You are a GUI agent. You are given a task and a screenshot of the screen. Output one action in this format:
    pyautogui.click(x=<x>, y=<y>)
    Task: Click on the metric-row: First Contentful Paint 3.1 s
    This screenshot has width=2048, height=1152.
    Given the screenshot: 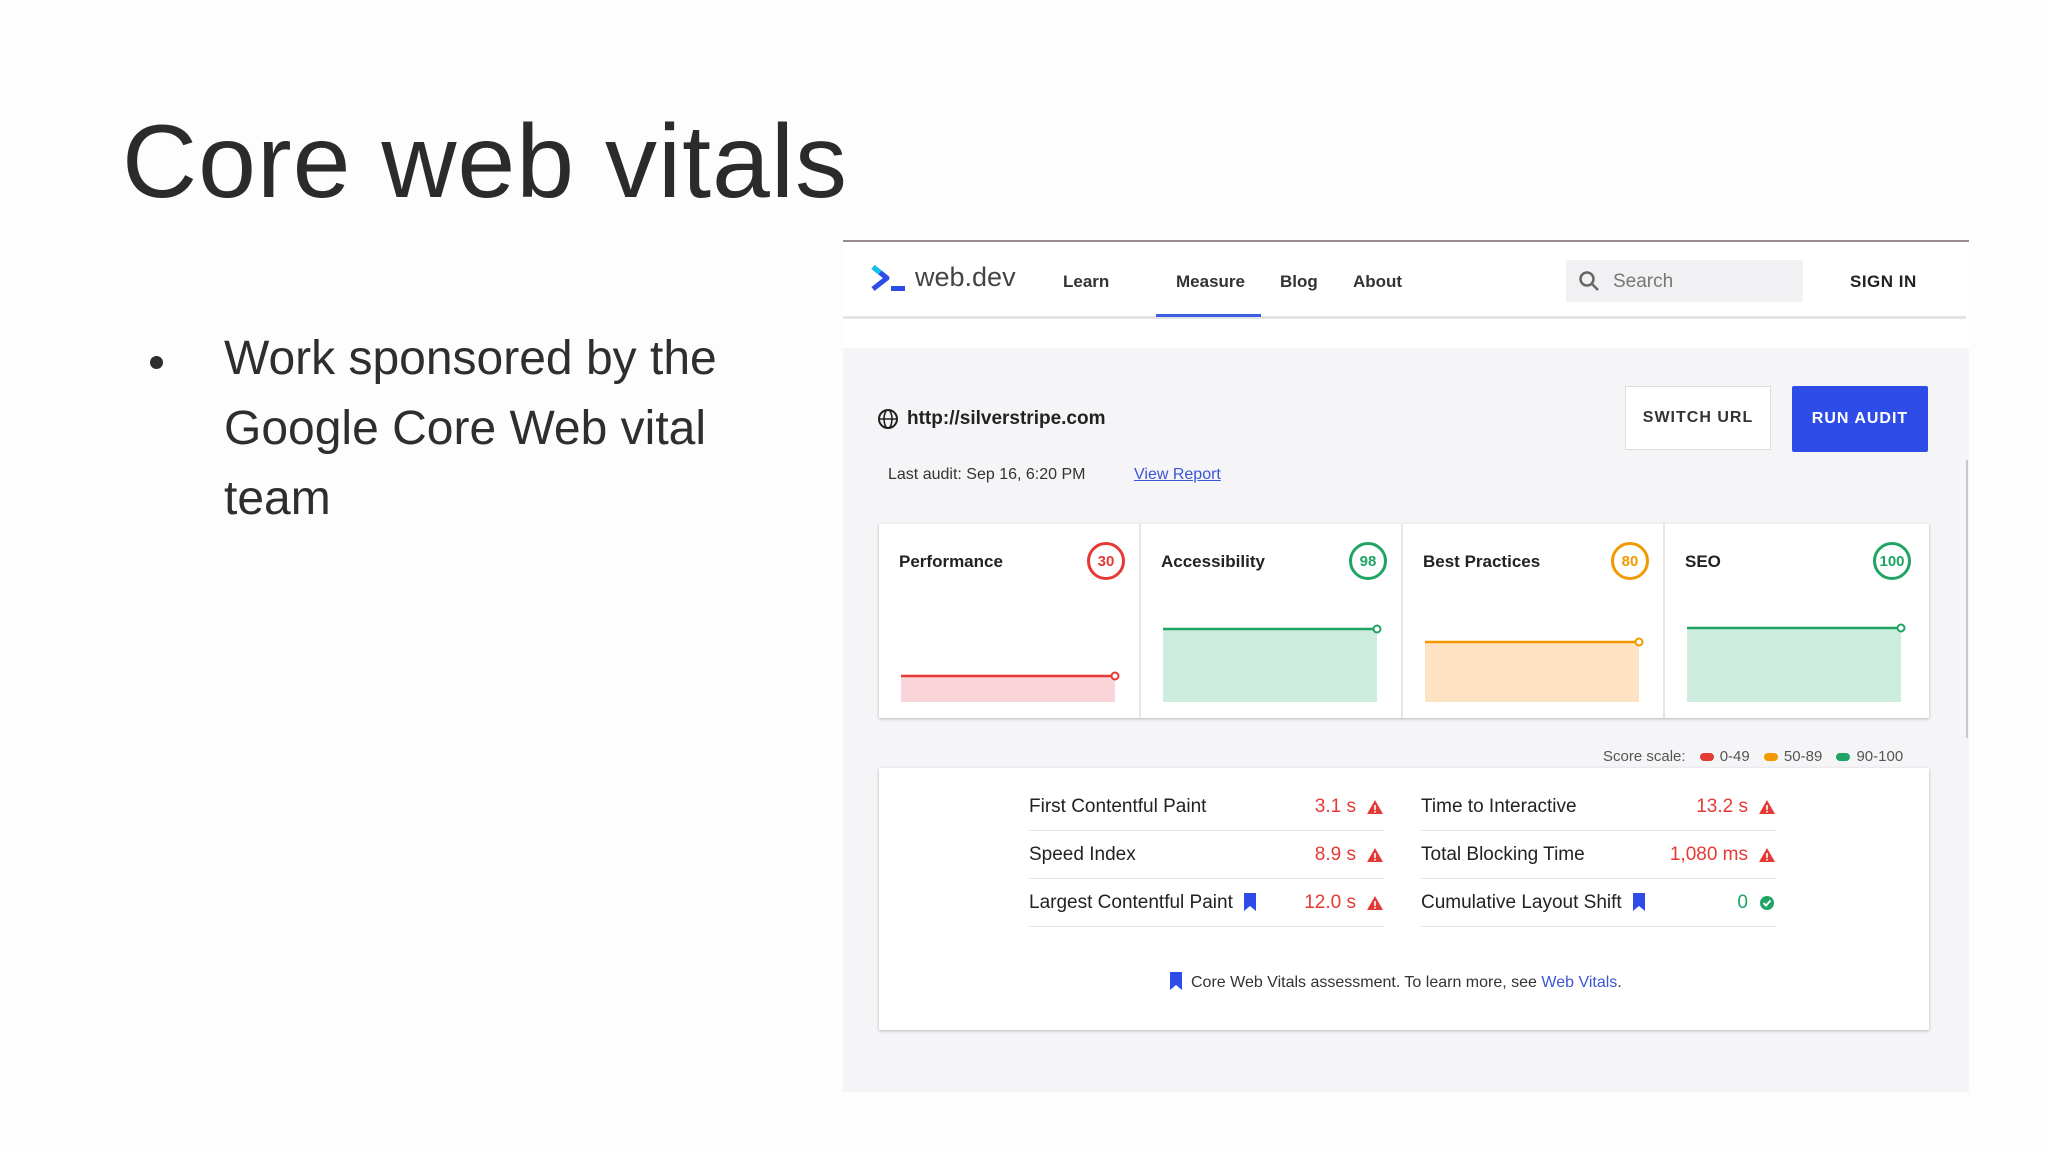 What is the action you would take?
    pyautogui.click(x=1206, y=807)
    